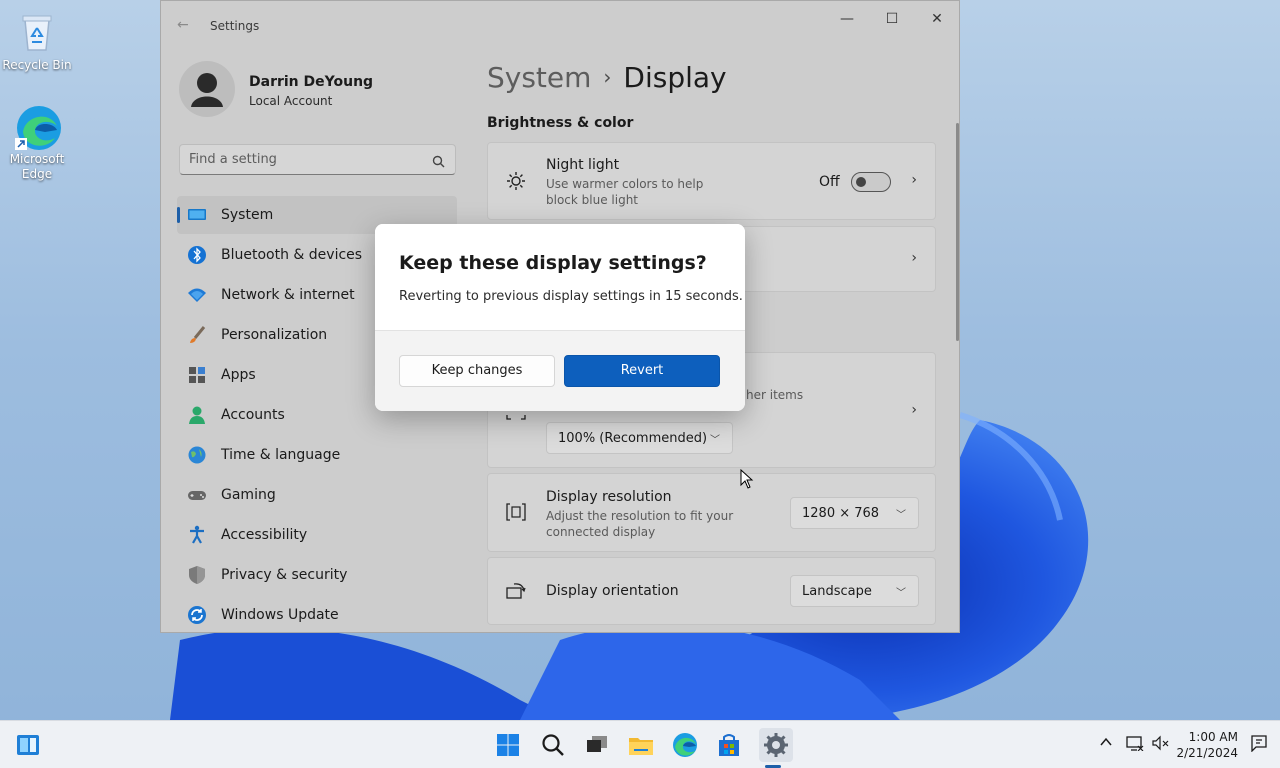 This screenshot has height=768, width=1280. What do you see at coordinates (253, 415) in the screenshot?
I see `sidebar-item-label: Accounts` at bounding box center [253, 415].